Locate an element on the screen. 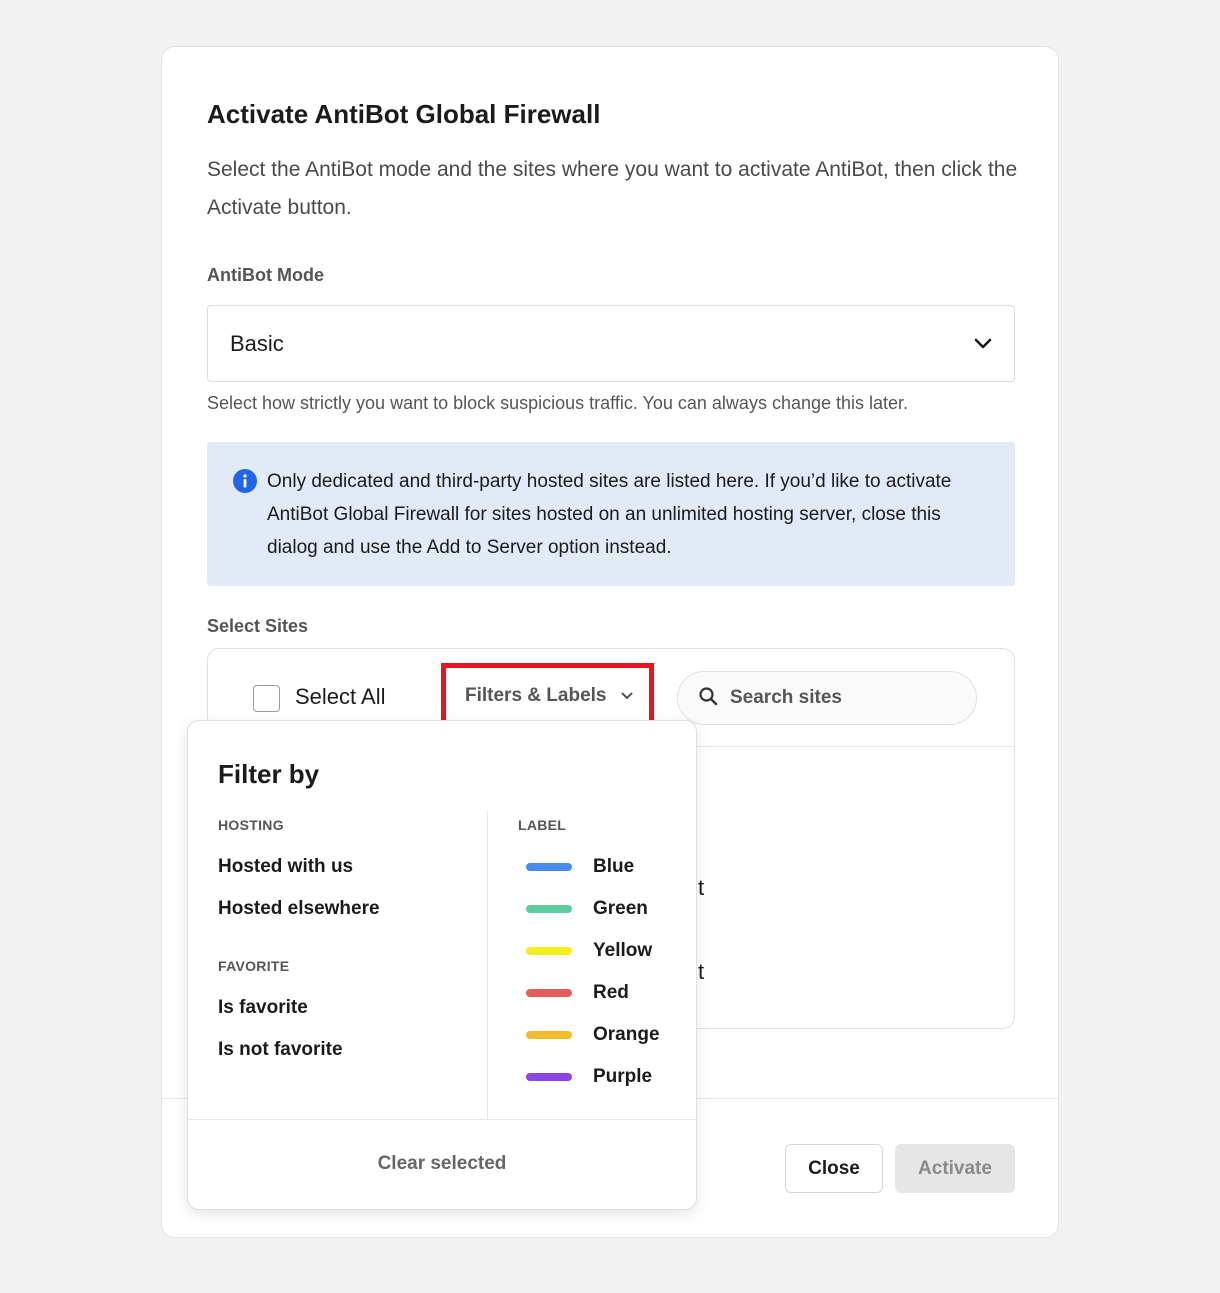 The width and height of the screenshot is (1220, 1293). info-icon is located at coordinates (245, 481).